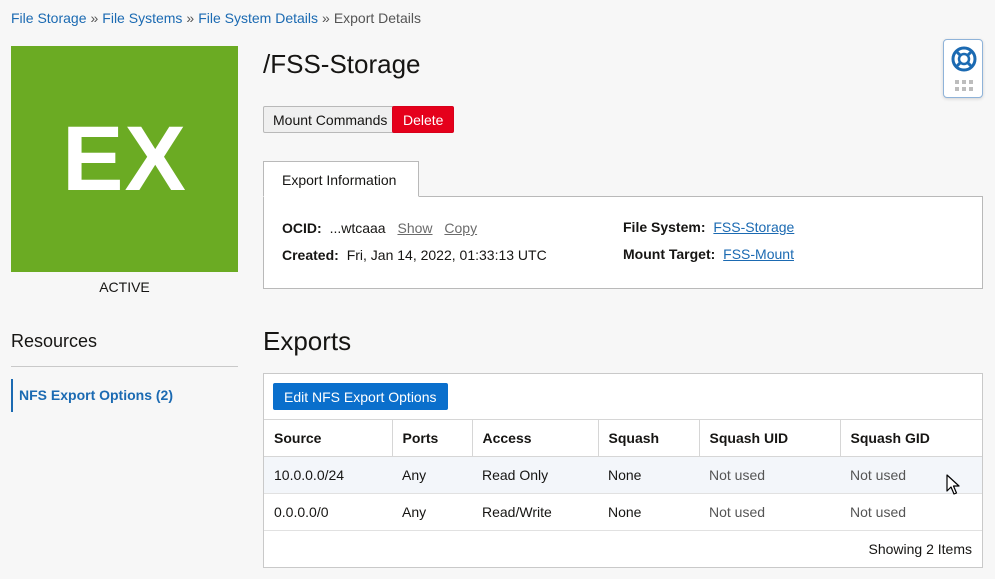  What do you see at coordinates (330, 119) in the screenshot?
I see `mount-commands-button: Mount Commands` at bounding box center [330, 119].